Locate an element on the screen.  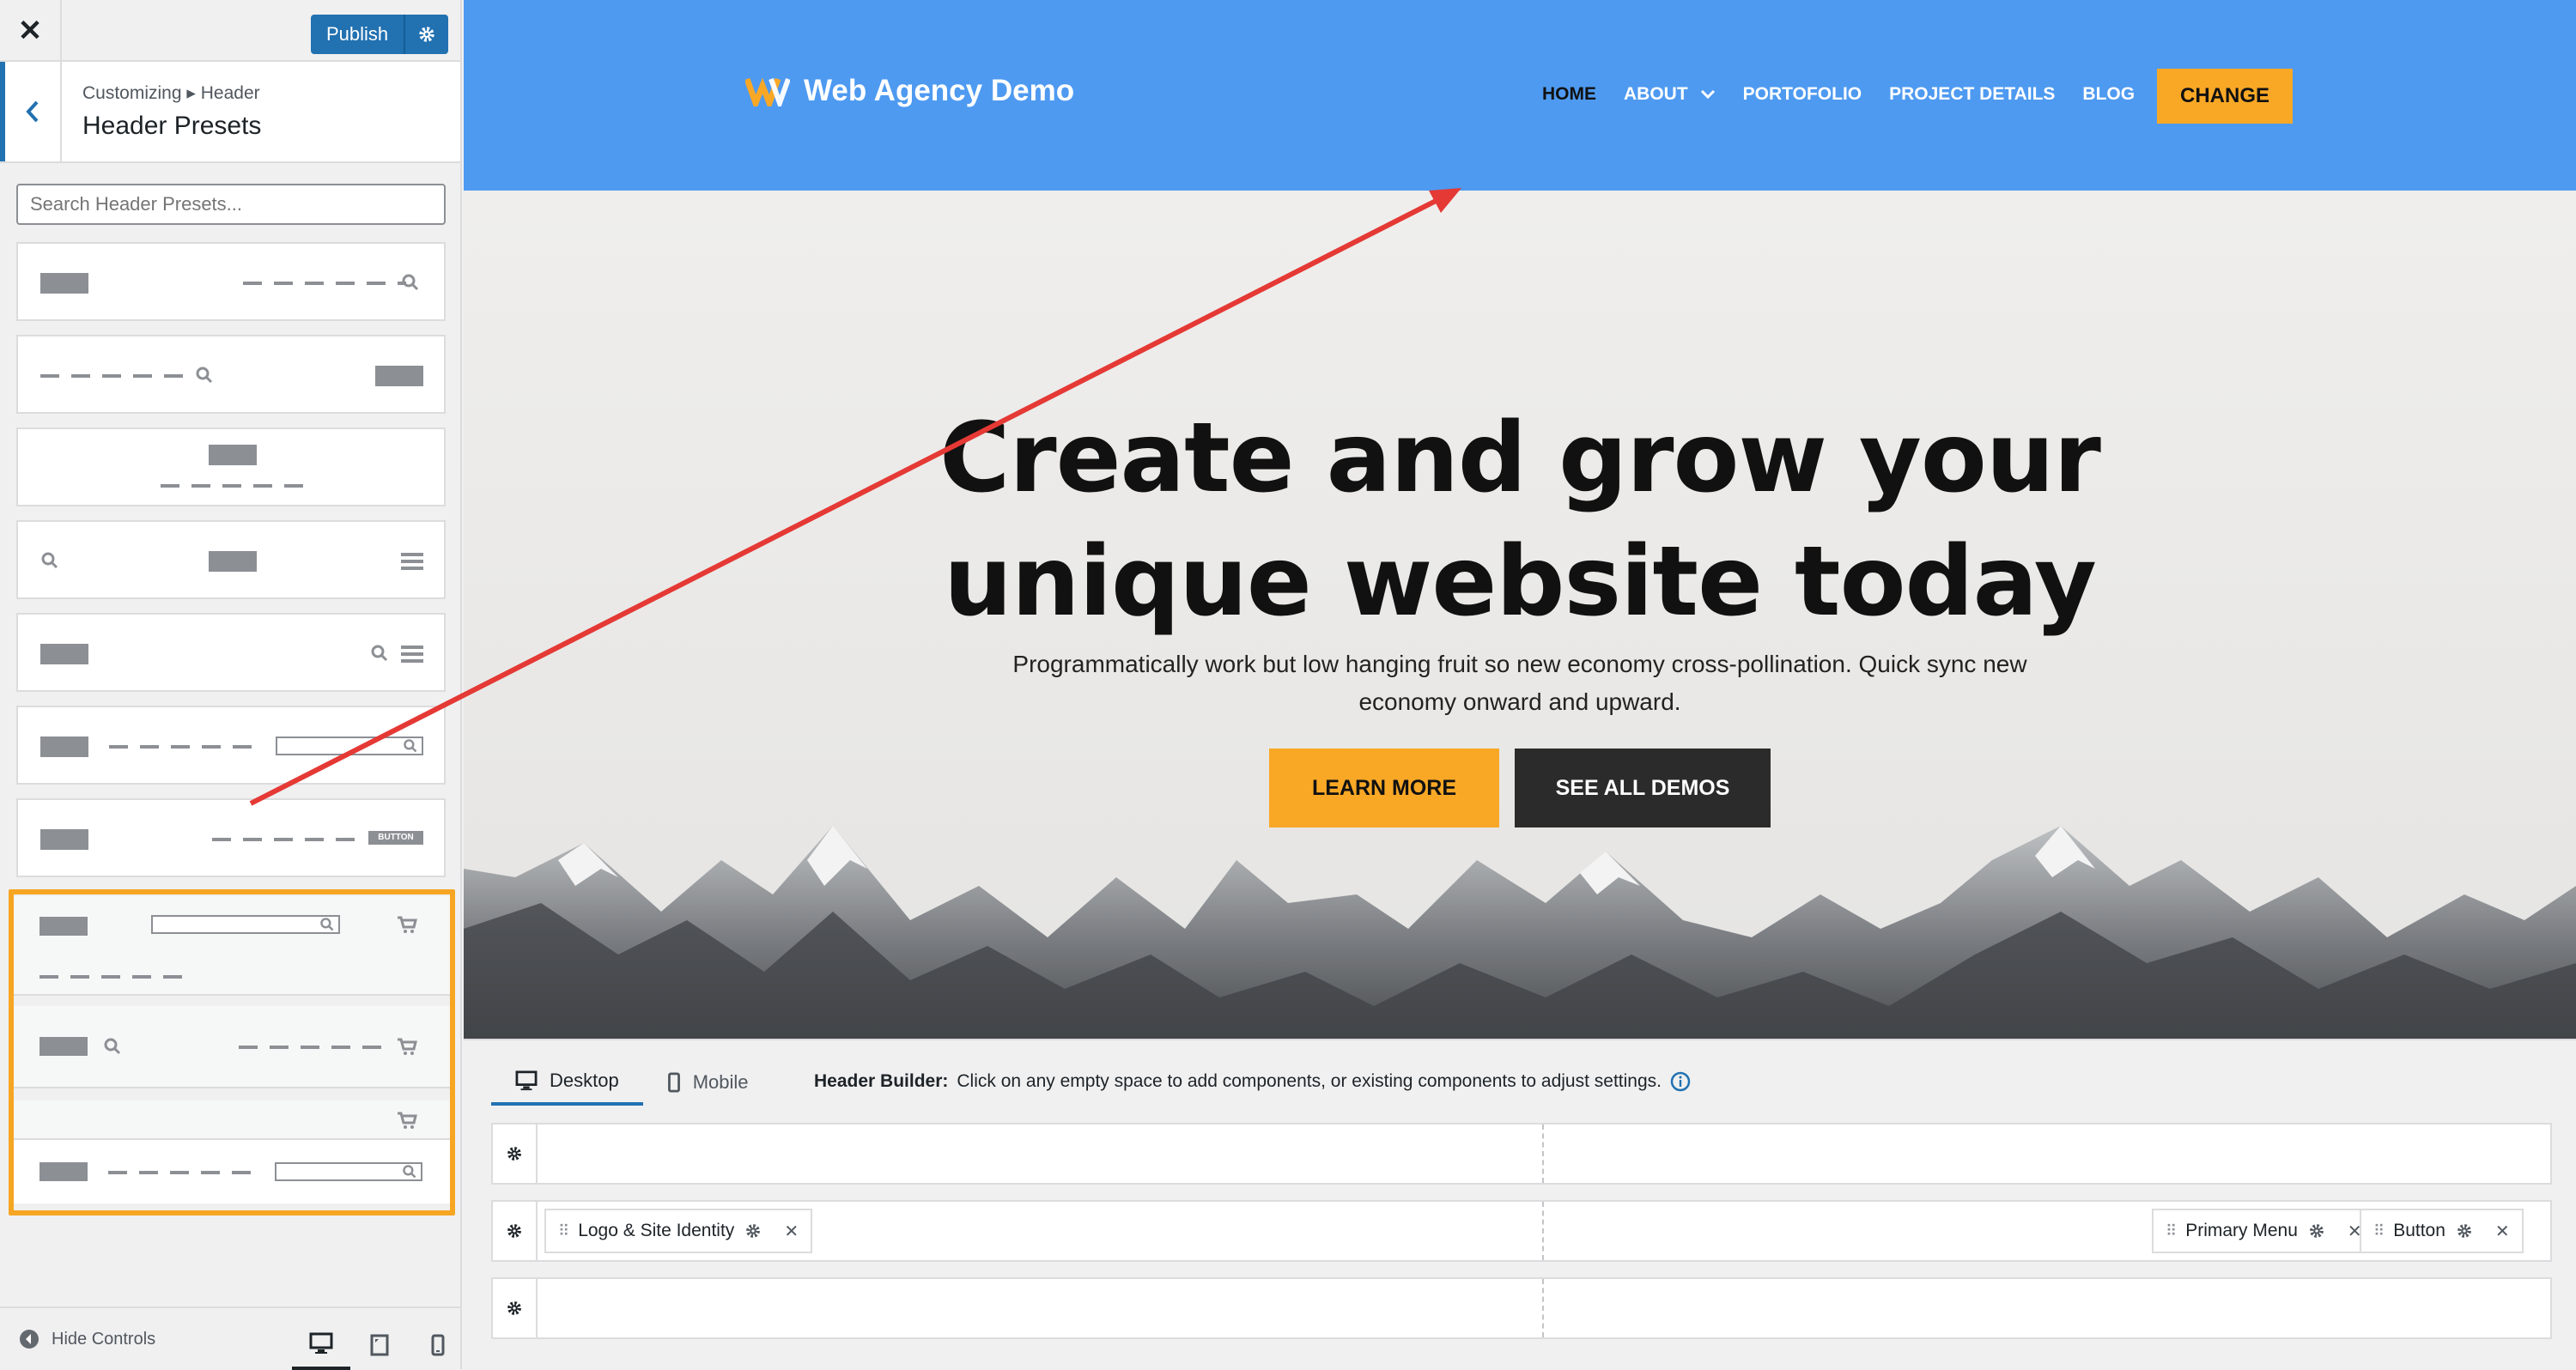
panel-header: Customizing ▸ Header Header Presets is located at coordinates (230, 113).